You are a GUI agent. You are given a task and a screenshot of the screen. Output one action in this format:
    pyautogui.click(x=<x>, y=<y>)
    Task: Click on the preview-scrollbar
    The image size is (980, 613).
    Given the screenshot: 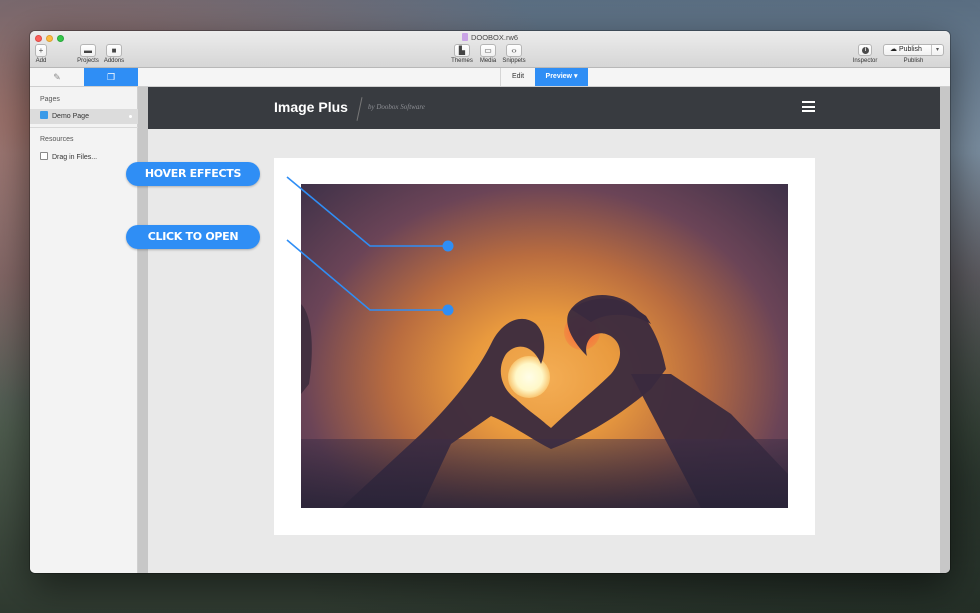 What is the action you would take?
    pyautogui.click(x=945, y=330)
    